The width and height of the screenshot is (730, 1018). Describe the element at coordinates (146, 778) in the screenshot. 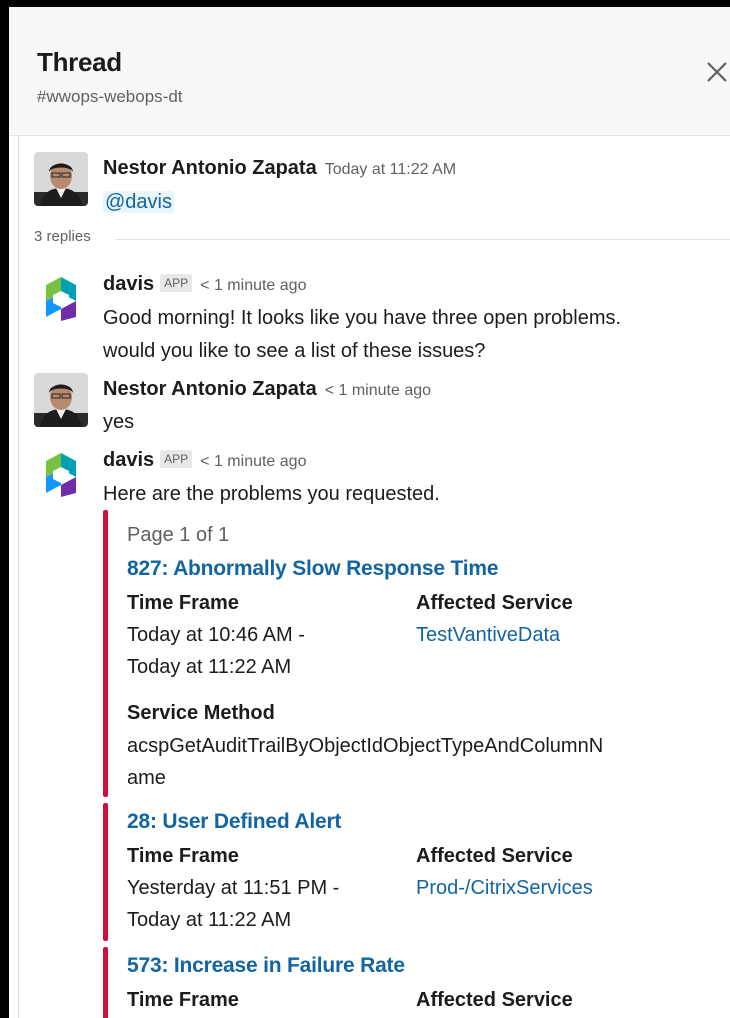

I see `service-method-value: ame` at that location.